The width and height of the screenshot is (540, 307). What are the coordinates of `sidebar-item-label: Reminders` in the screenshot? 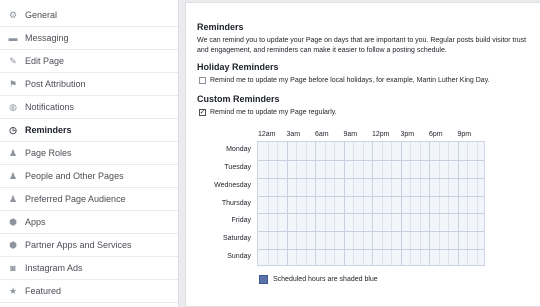 It's located at (48, 130).